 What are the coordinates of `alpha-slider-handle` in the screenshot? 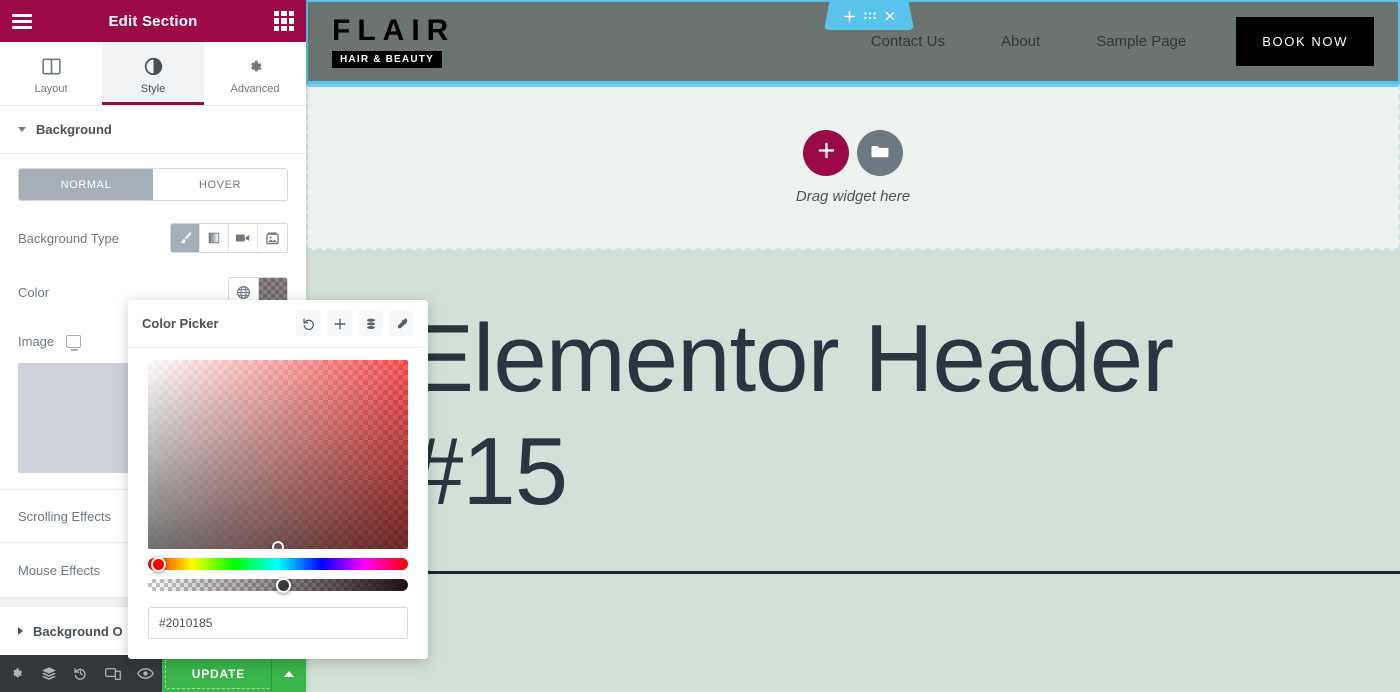 It's located at (283, 585).